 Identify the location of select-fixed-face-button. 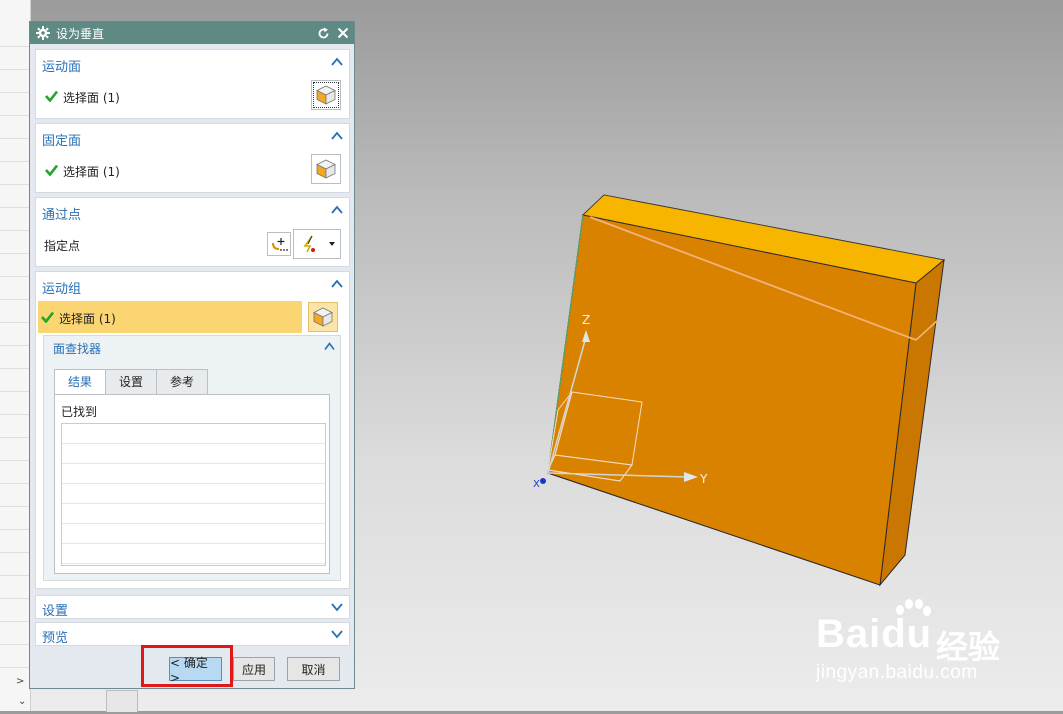
(326, 169).